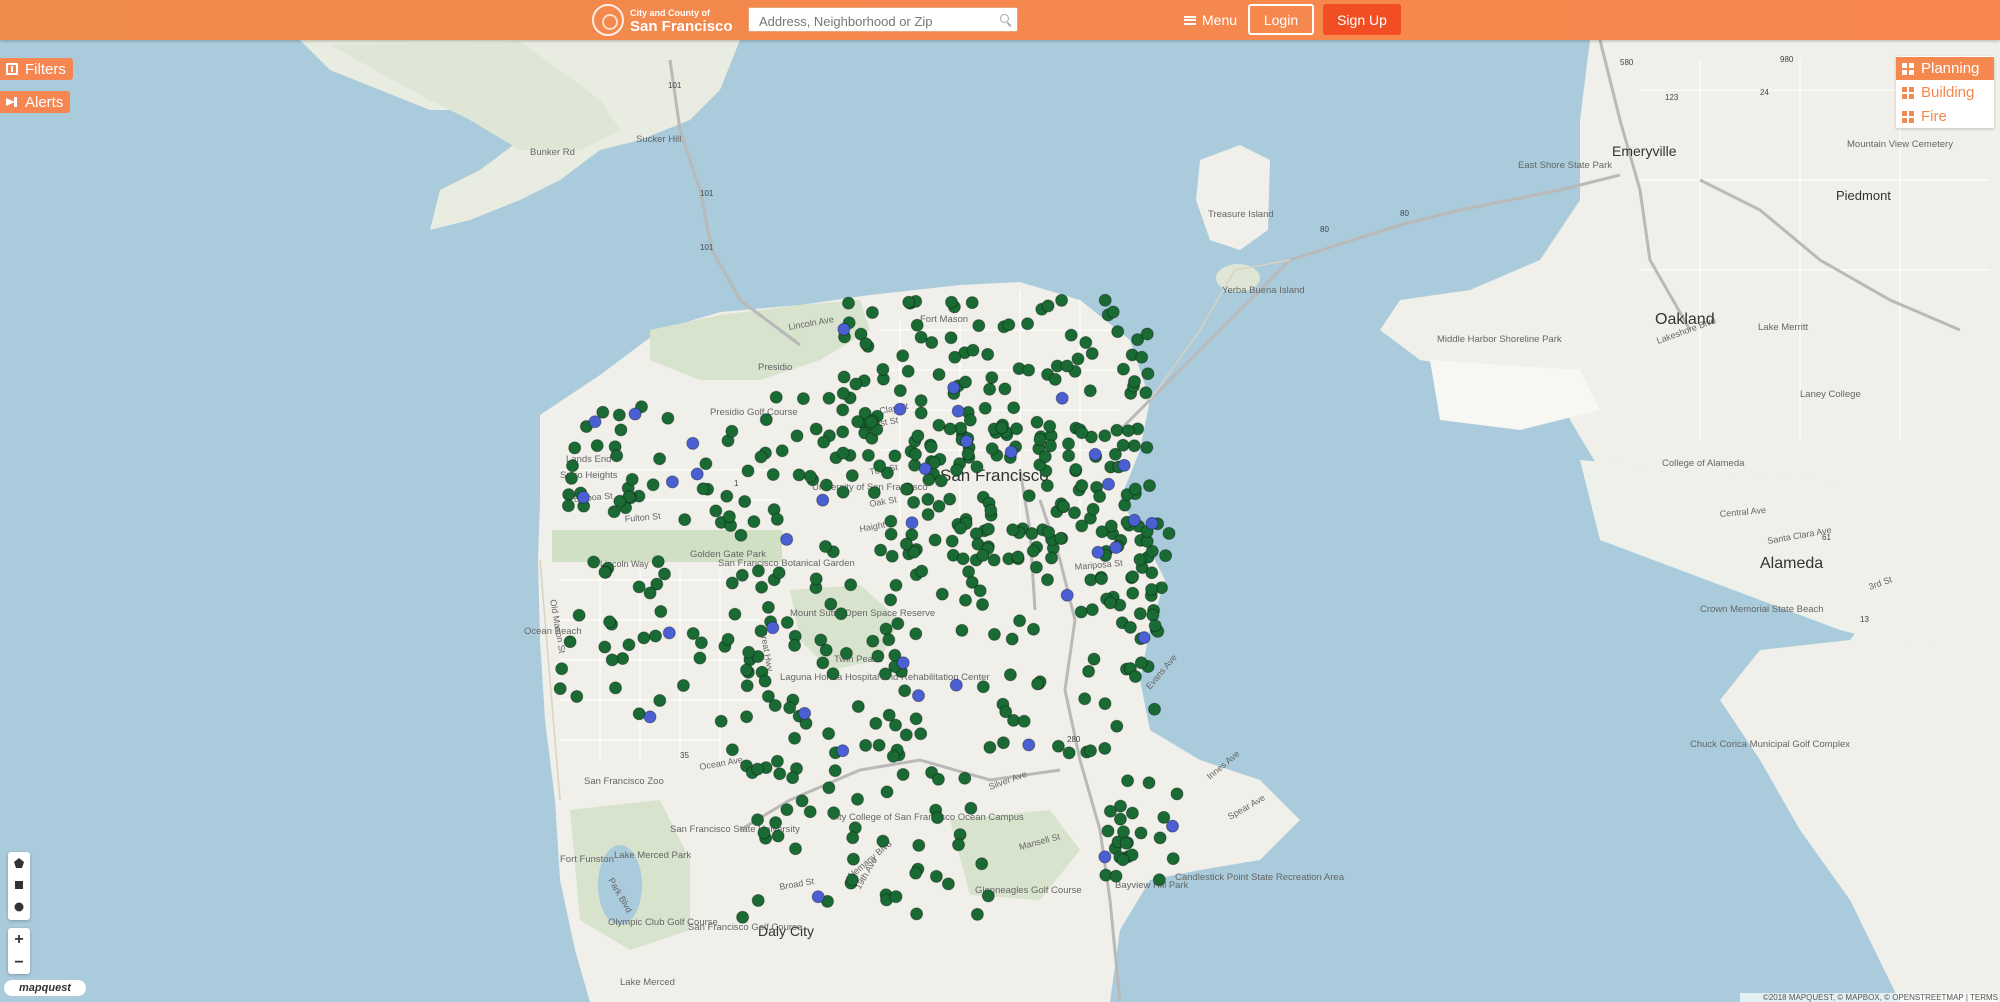  What do you see at coordinates (1004, 18) in the screenshot?
I see `search-icon` at bounding box center [1004, 18].